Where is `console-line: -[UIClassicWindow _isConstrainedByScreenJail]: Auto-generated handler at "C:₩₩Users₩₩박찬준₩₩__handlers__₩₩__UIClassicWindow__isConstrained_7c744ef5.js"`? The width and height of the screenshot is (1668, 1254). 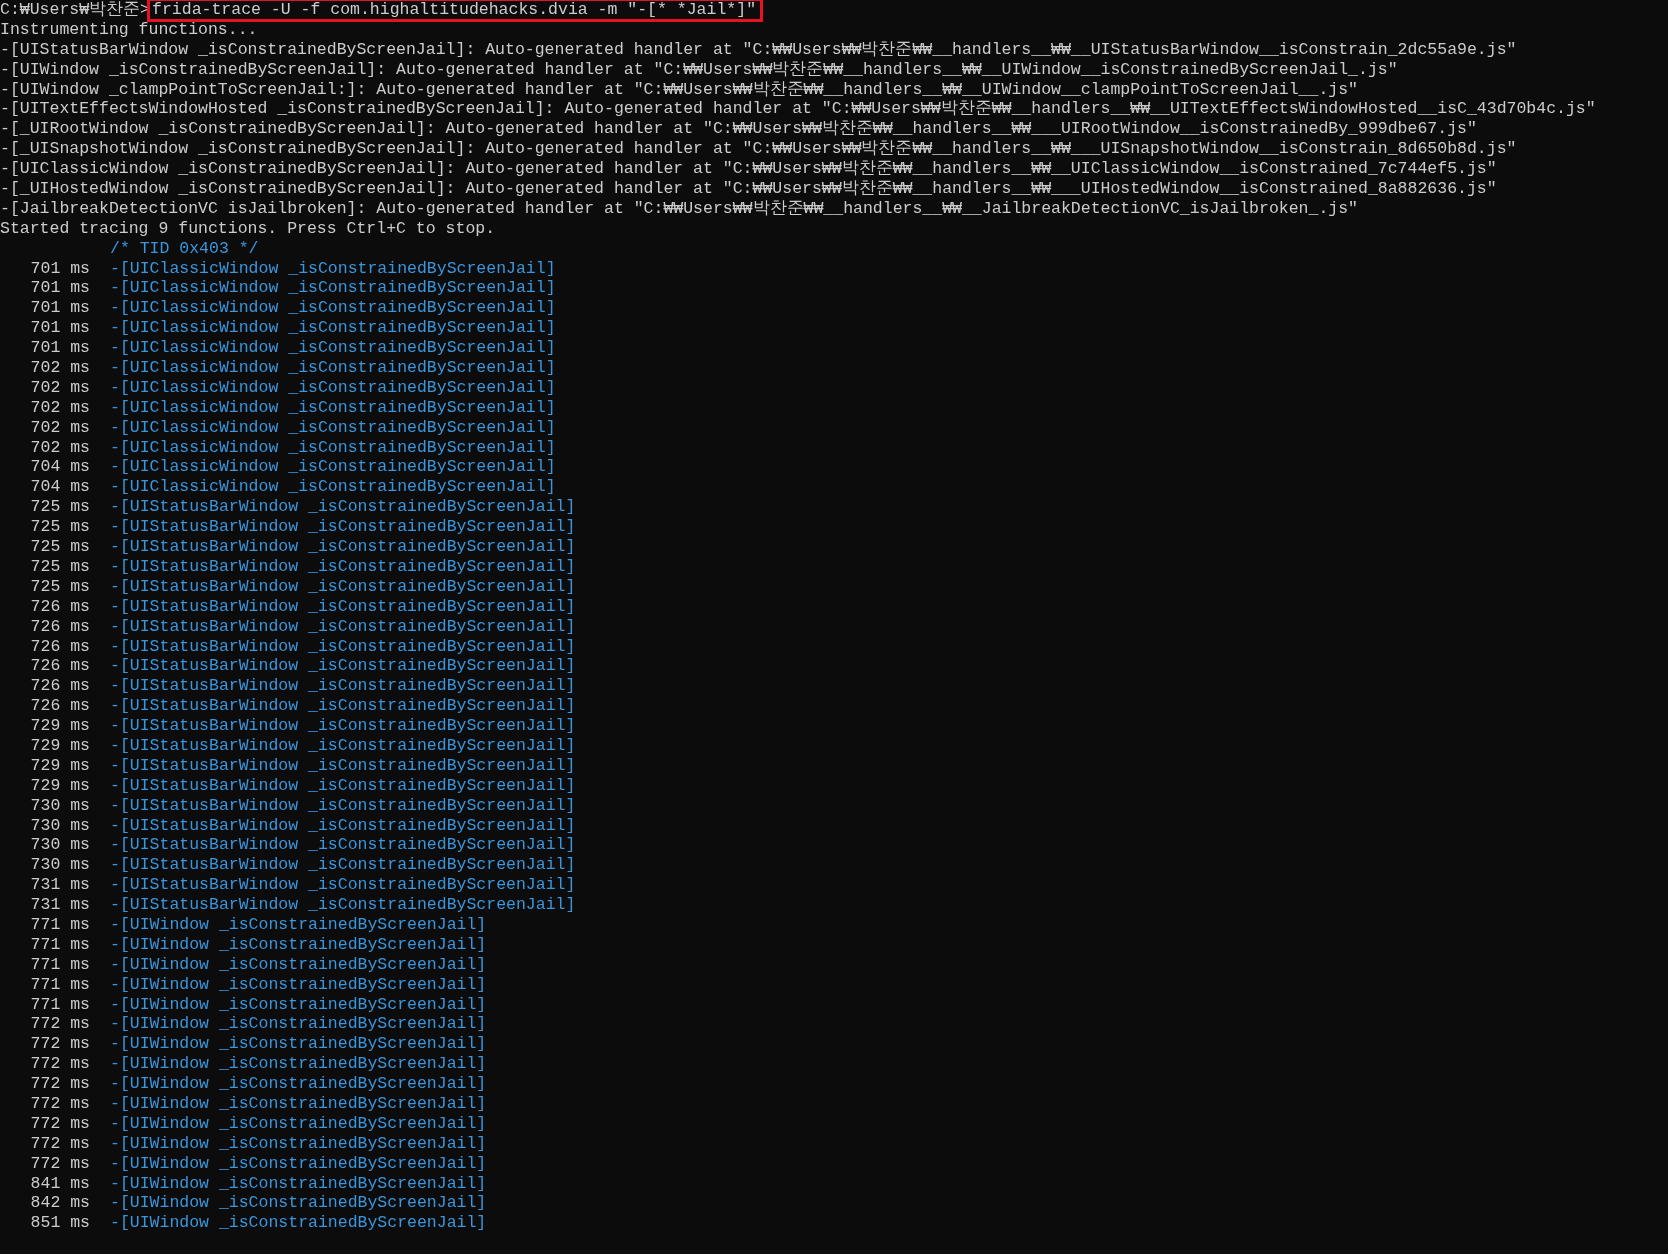
console-line: -[UIClassicWindow _isConstrainedByScreenJail]: Auto-generated handler at "C:₩₩Users₩₩박찬준₩₩__handlers__₩₩__UIClassicWindow__isConstrained_7c744ef5.js" is located at coordinates (749, 169).